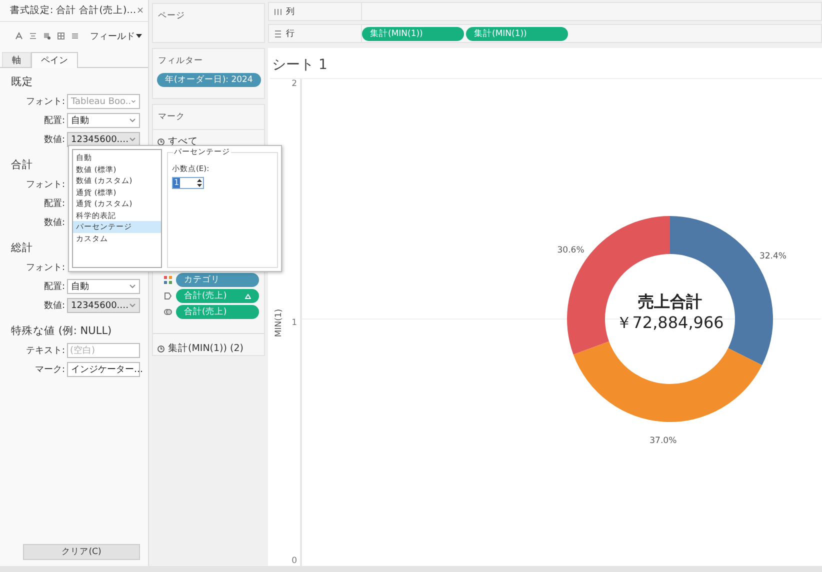 Image resolution: width=822 pixels, height=572 pixels. What do you see at coordinates (47, 36) in the screenshot?
I see `shading-icon` at bounding box center [47, 36].